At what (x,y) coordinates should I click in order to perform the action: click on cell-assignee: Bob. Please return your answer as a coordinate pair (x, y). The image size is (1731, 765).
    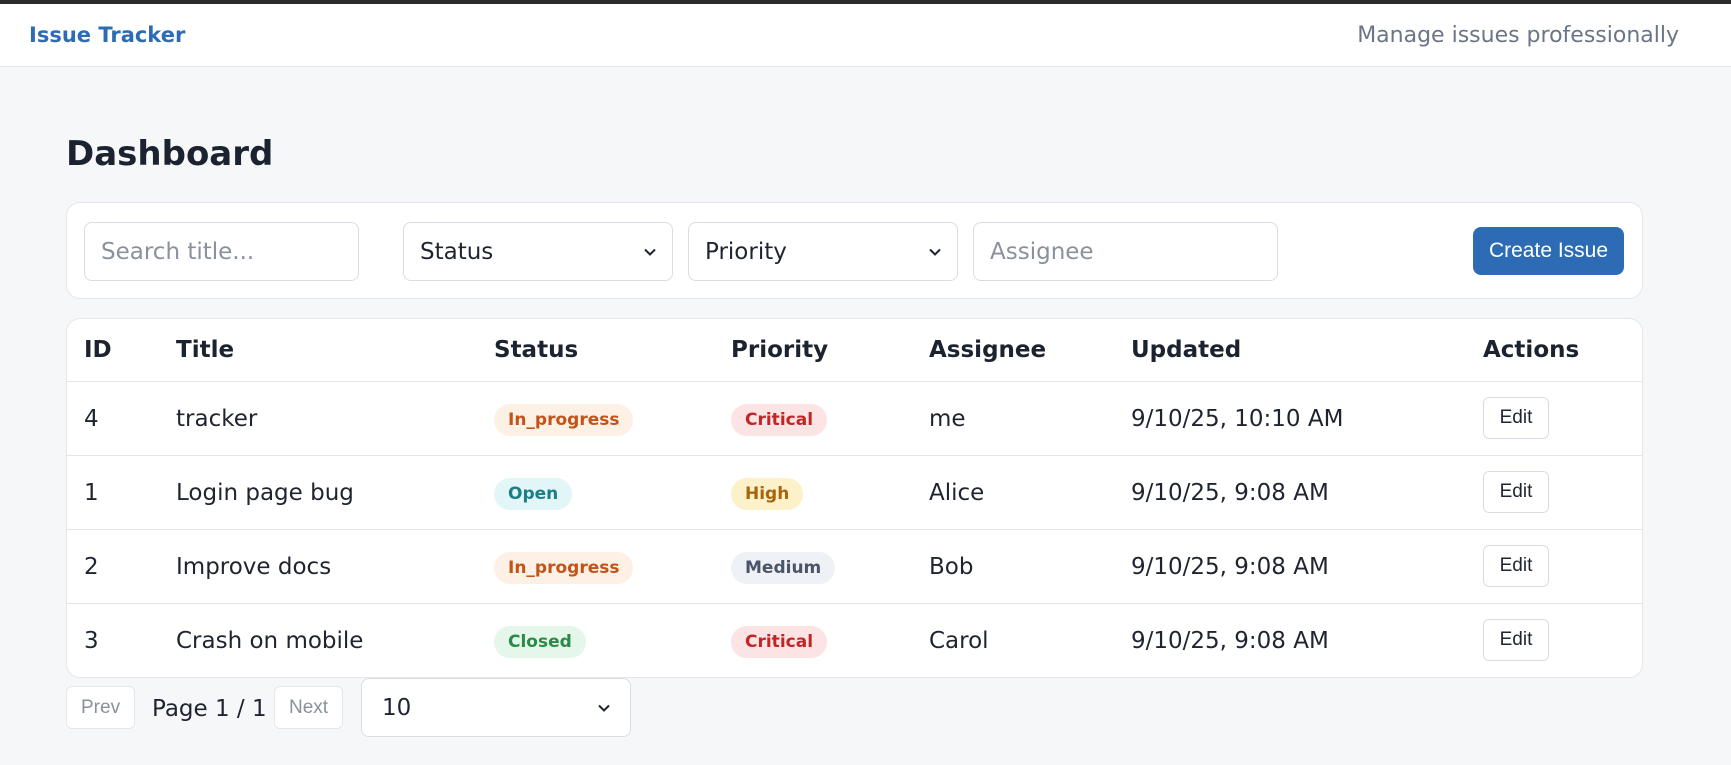
    Looking at the image, I should click on (951, 567).